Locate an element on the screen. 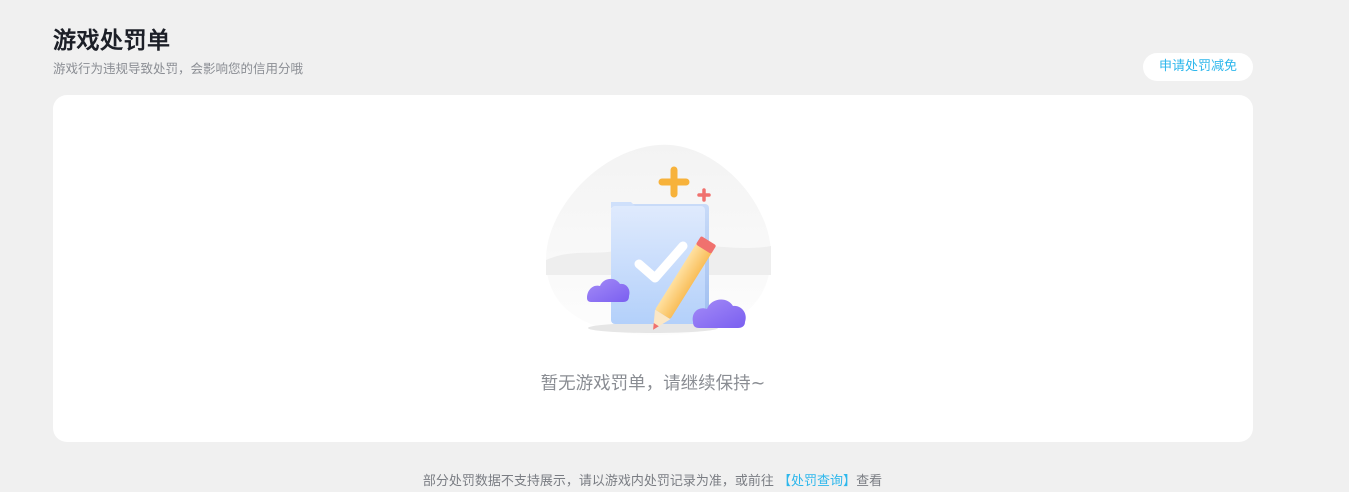 The image size is (1349, 492). footer-note-suffix: 查看 is located at coordinates (869, 481).